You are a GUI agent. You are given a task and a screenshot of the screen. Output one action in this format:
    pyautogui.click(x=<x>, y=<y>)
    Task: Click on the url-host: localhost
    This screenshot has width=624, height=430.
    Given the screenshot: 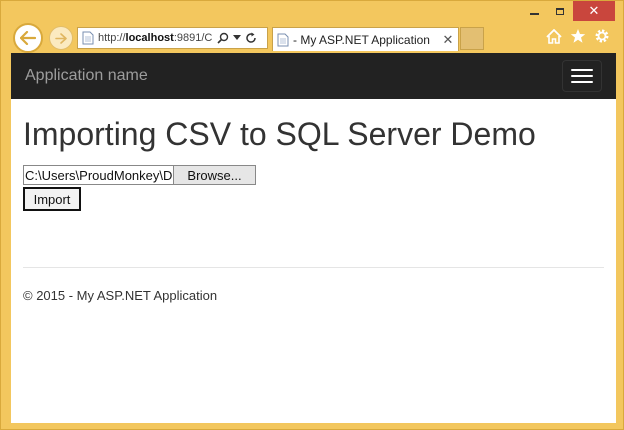 What is the action you would take?
    pyautogui.click(x=149, y=38)
    